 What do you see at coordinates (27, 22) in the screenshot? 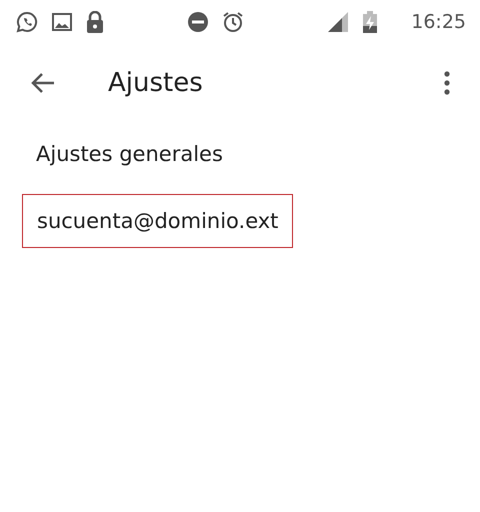
I see `chat-icon` at bounding box center [27, 22].